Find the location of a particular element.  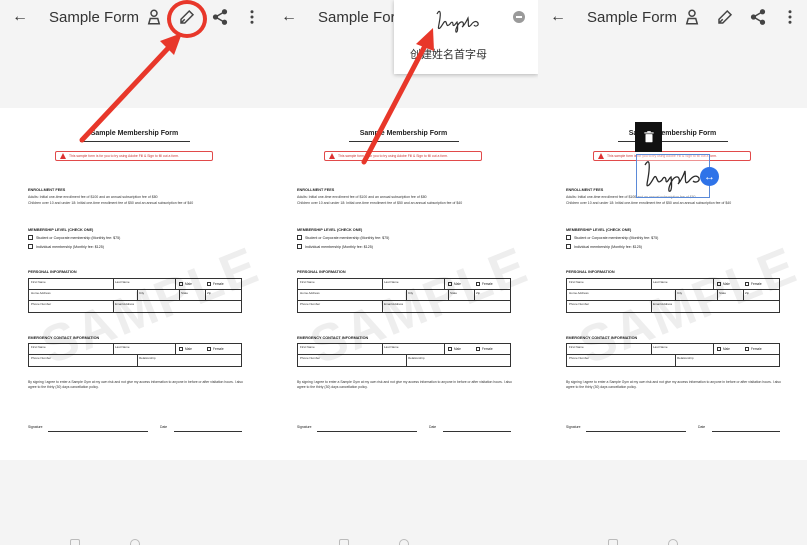

remove-circle-icon is located at coordinates (519, 17).